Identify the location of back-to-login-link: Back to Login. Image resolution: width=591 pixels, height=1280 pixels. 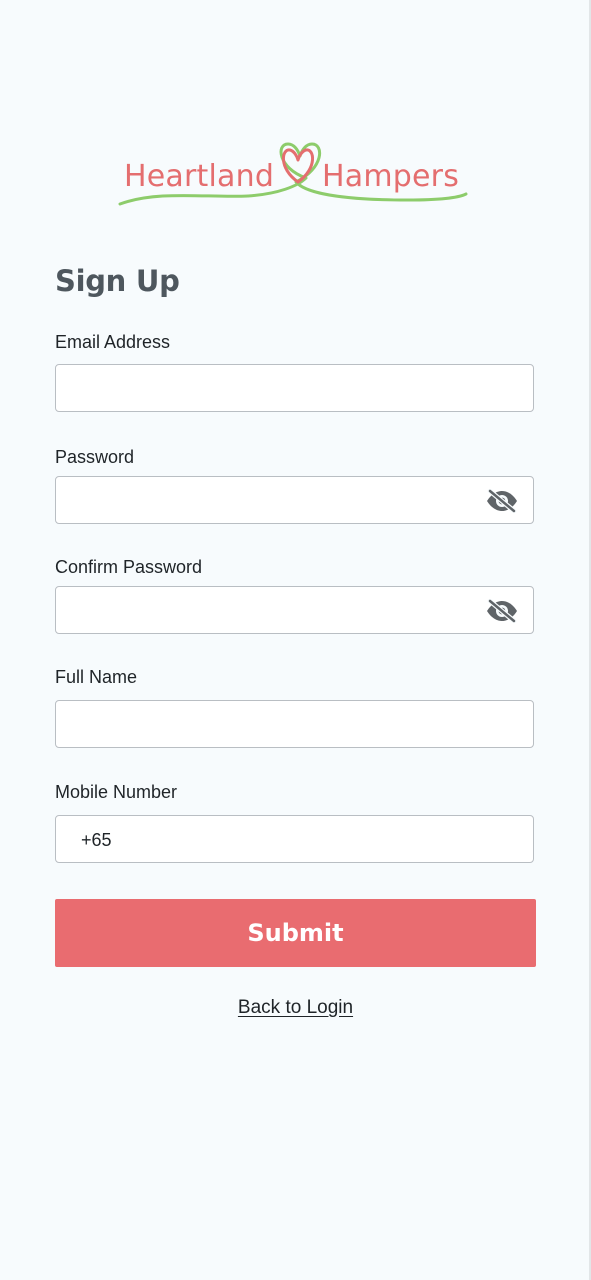
(295, 1008).